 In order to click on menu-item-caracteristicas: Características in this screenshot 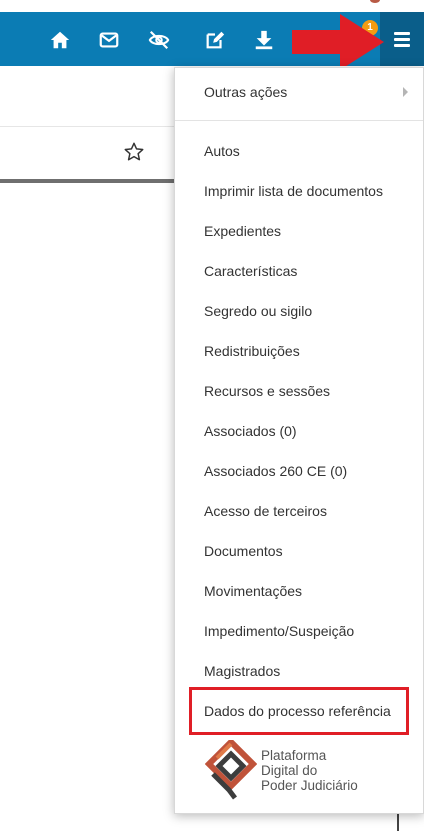, I will do `click(250, 271)`.